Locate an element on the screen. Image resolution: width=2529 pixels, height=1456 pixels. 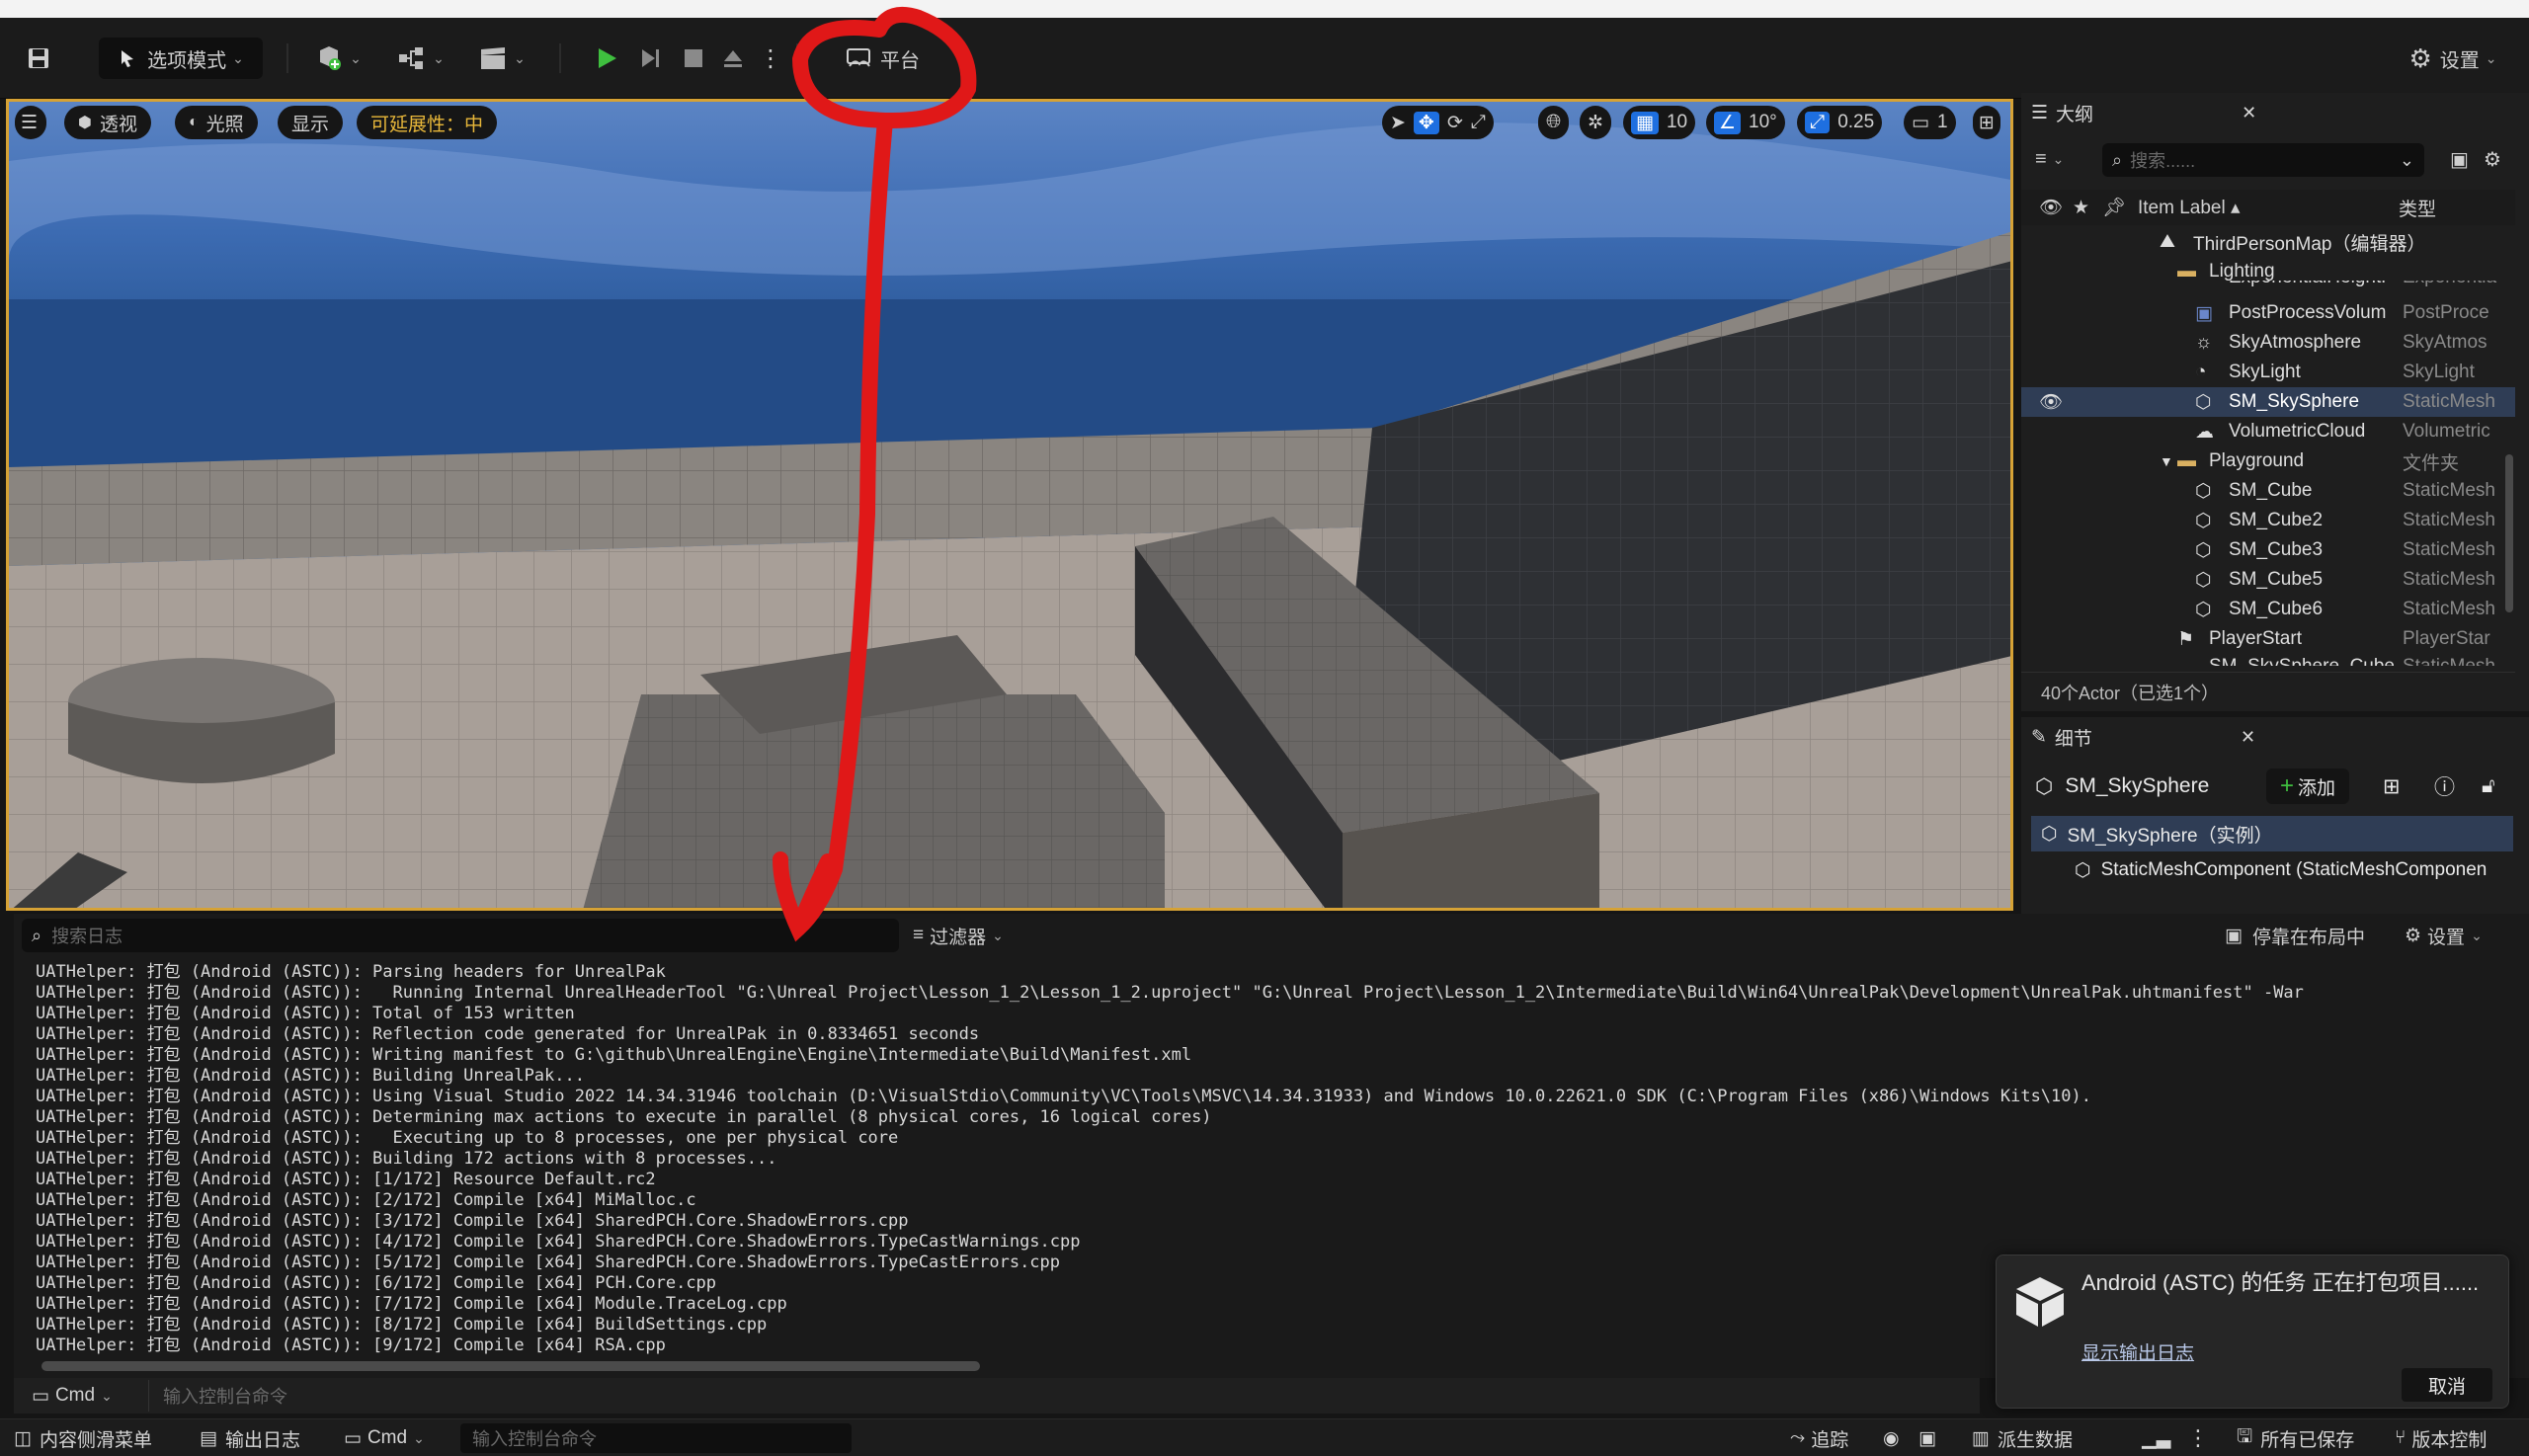
camera-icon: ▣ is located at coordinates (1927, 1438).